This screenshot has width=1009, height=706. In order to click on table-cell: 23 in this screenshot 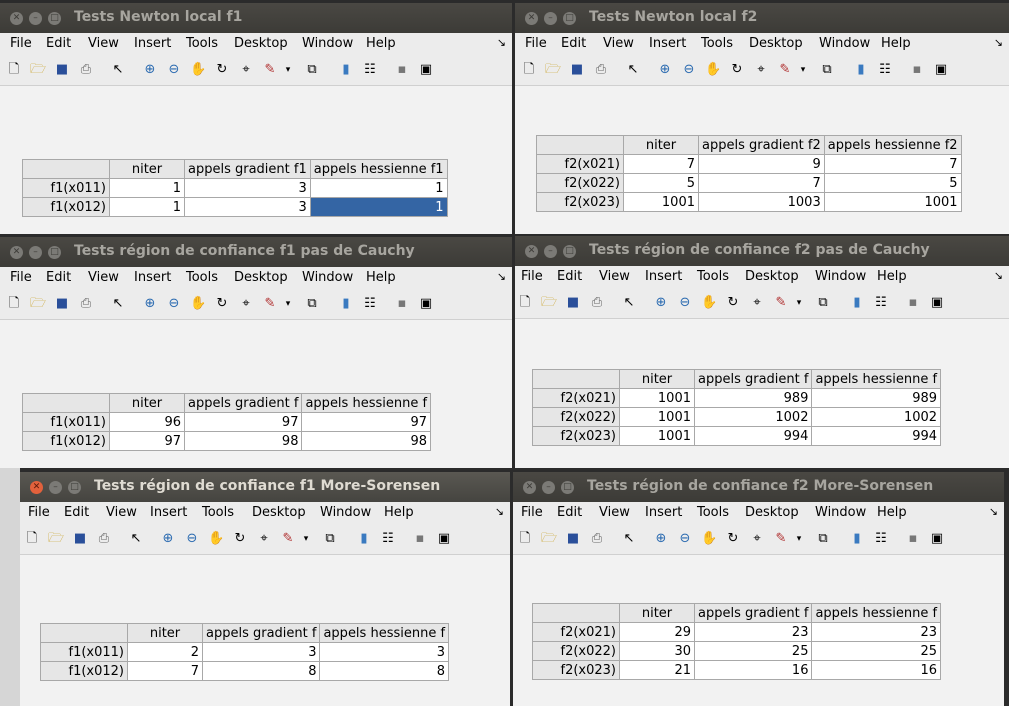, I will do `click(753, 632)`.